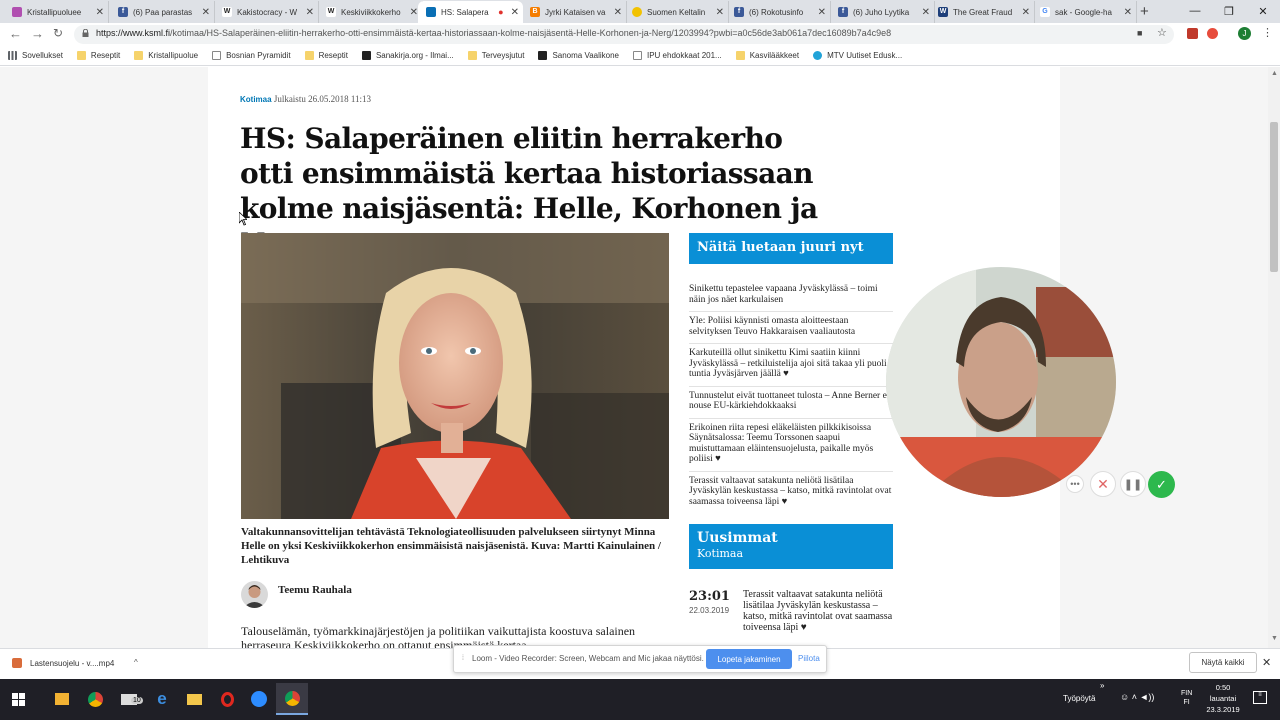  Describe the element at coordinates (370, 12) in the screenshot. I see `tab: W Keskiviikkokerho ✕` at that location.